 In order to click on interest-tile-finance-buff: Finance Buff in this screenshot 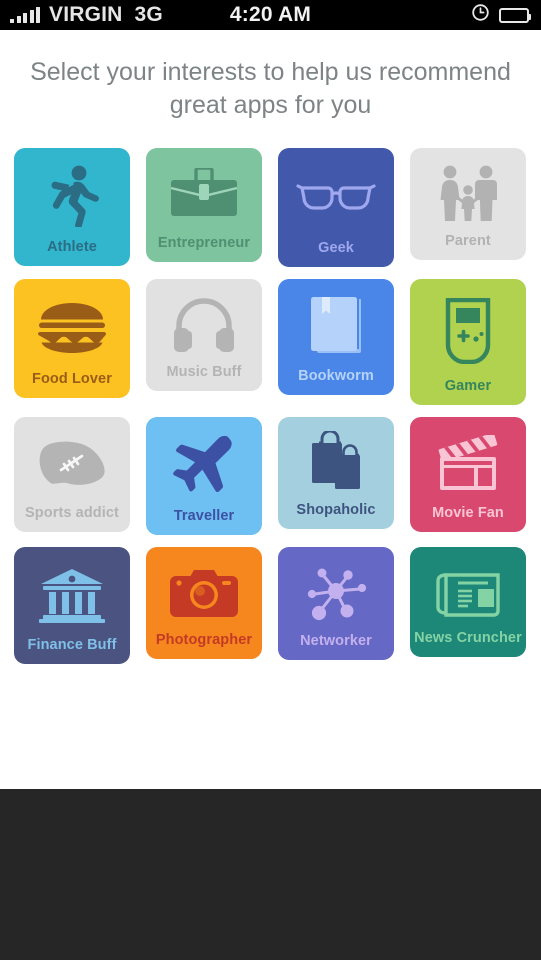, I will do `click(72, 605)`.